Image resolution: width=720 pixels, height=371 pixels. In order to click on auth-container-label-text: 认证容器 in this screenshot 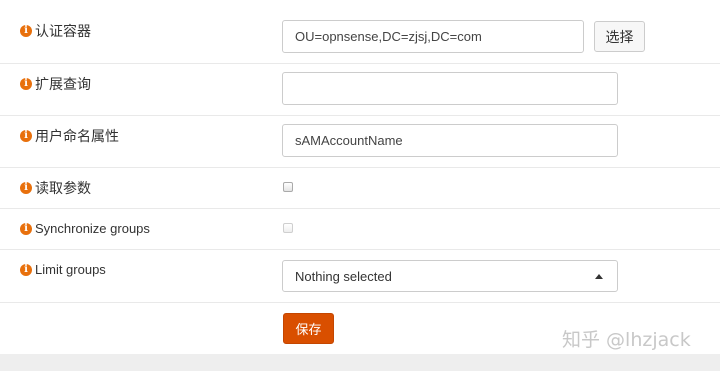, I will do `click(63, 31)`.